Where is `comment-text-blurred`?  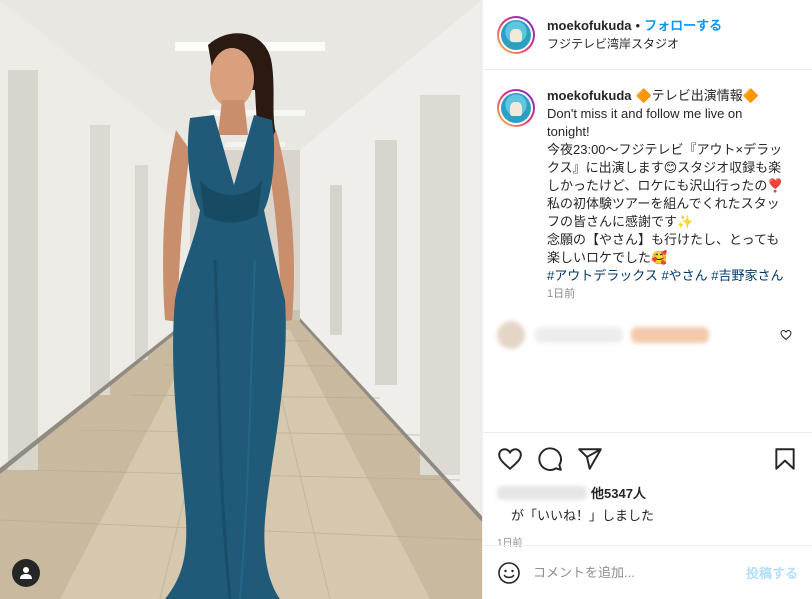
comment-text-blurred is located at coordinates (670, 335).